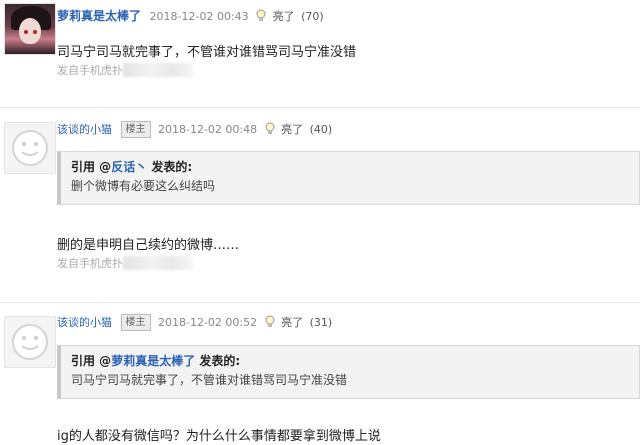 The image size is (640, 445). What do you see at coordinates (208, 129) in the screenshot?
I see `post-date: 2018-12-02 00:48` at bounding box center [208, 129].